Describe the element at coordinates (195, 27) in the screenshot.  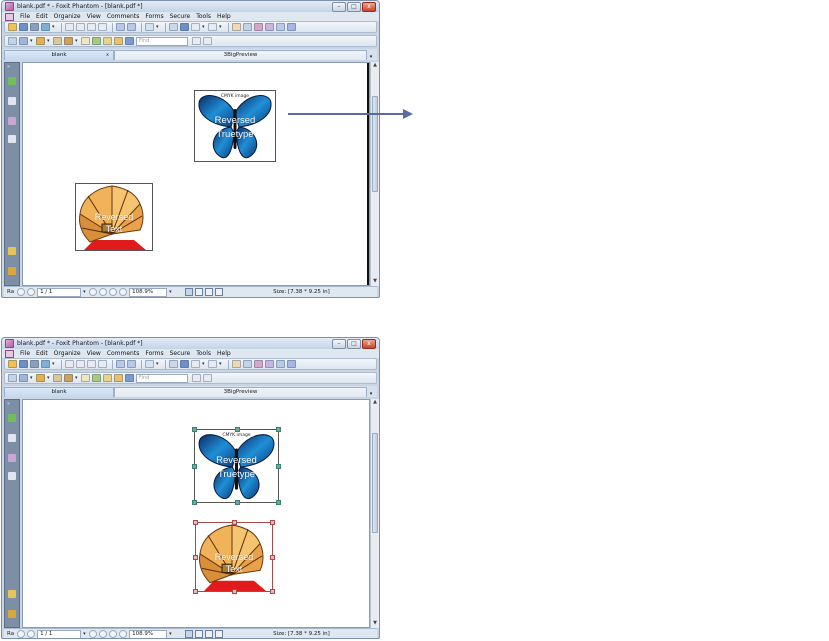
I see `zoom-out-icon` at that location.